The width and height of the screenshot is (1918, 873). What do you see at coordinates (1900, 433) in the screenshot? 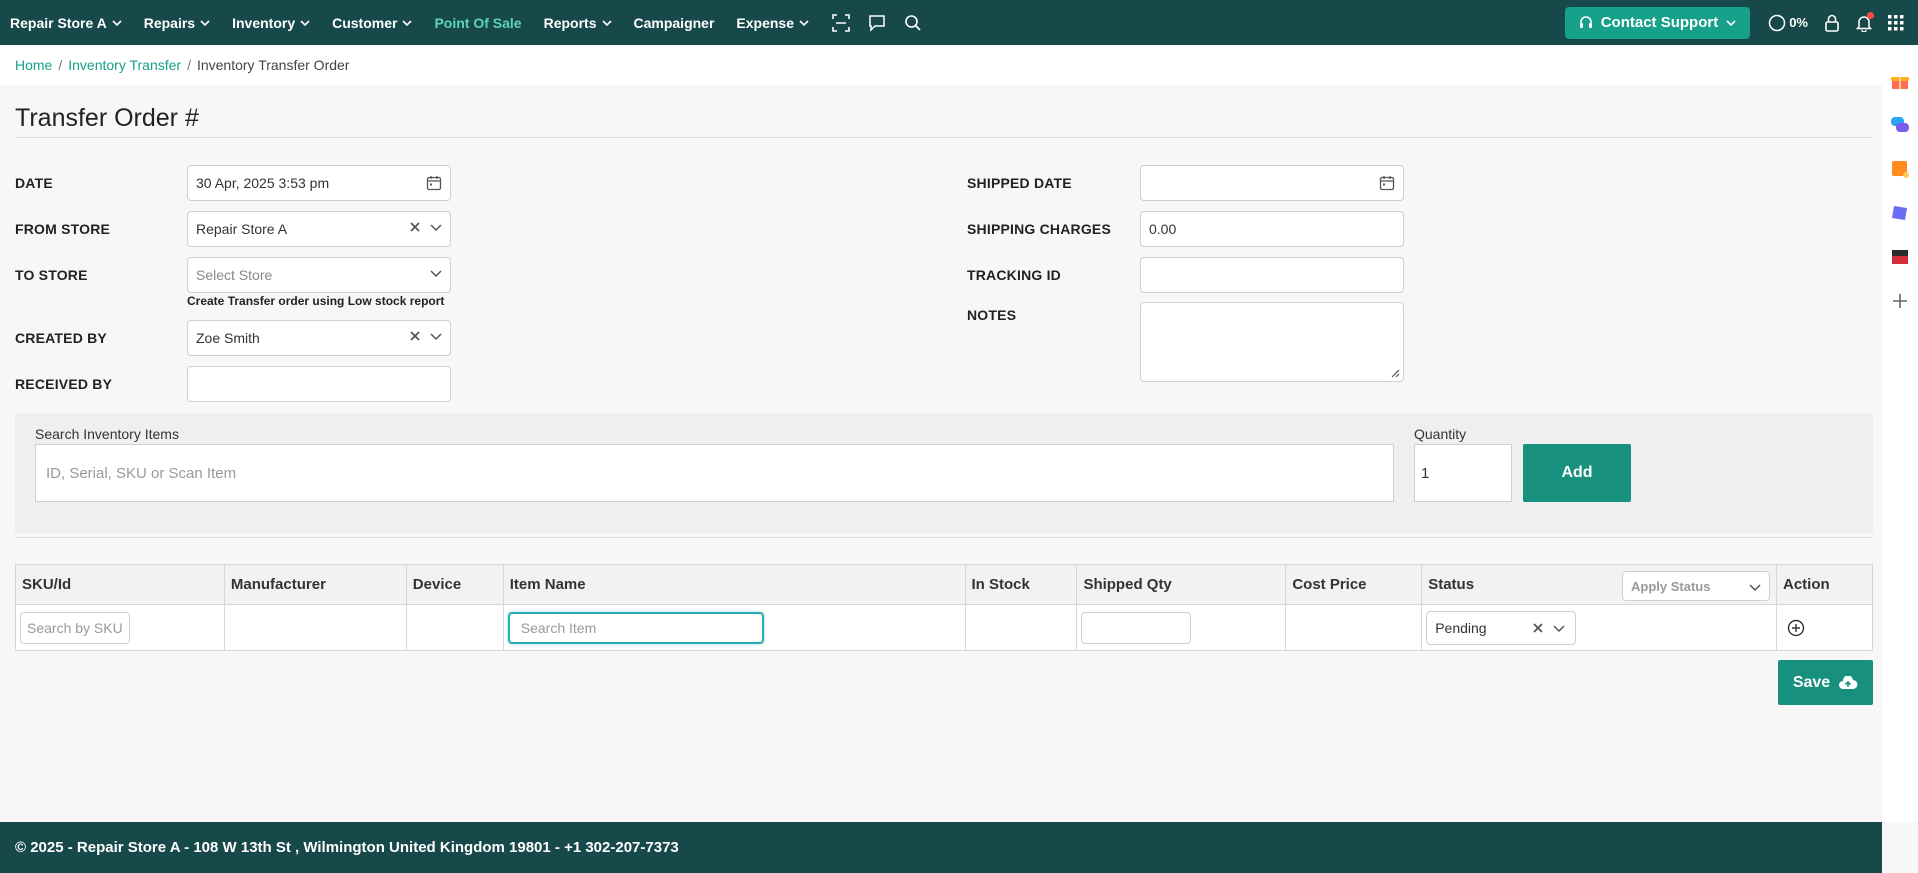
I see `right-sidebar` at bounding box center [1900, 433].